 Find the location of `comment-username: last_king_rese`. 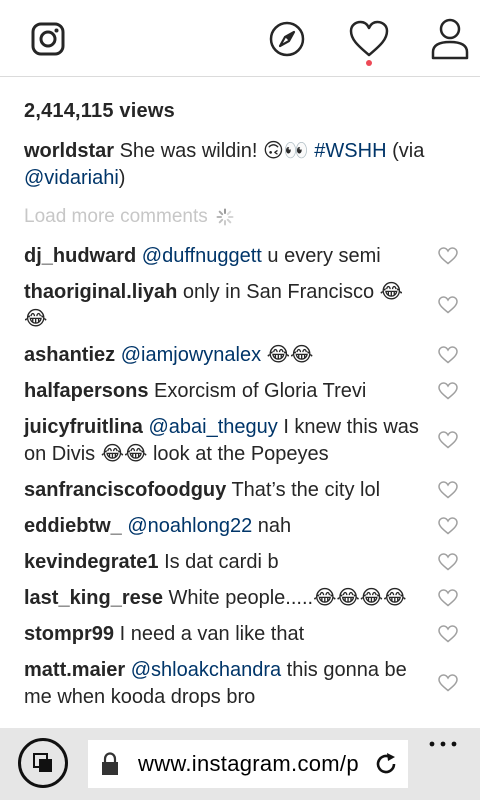

comment-username: last_king_rese is located at coordinates (93, 598).